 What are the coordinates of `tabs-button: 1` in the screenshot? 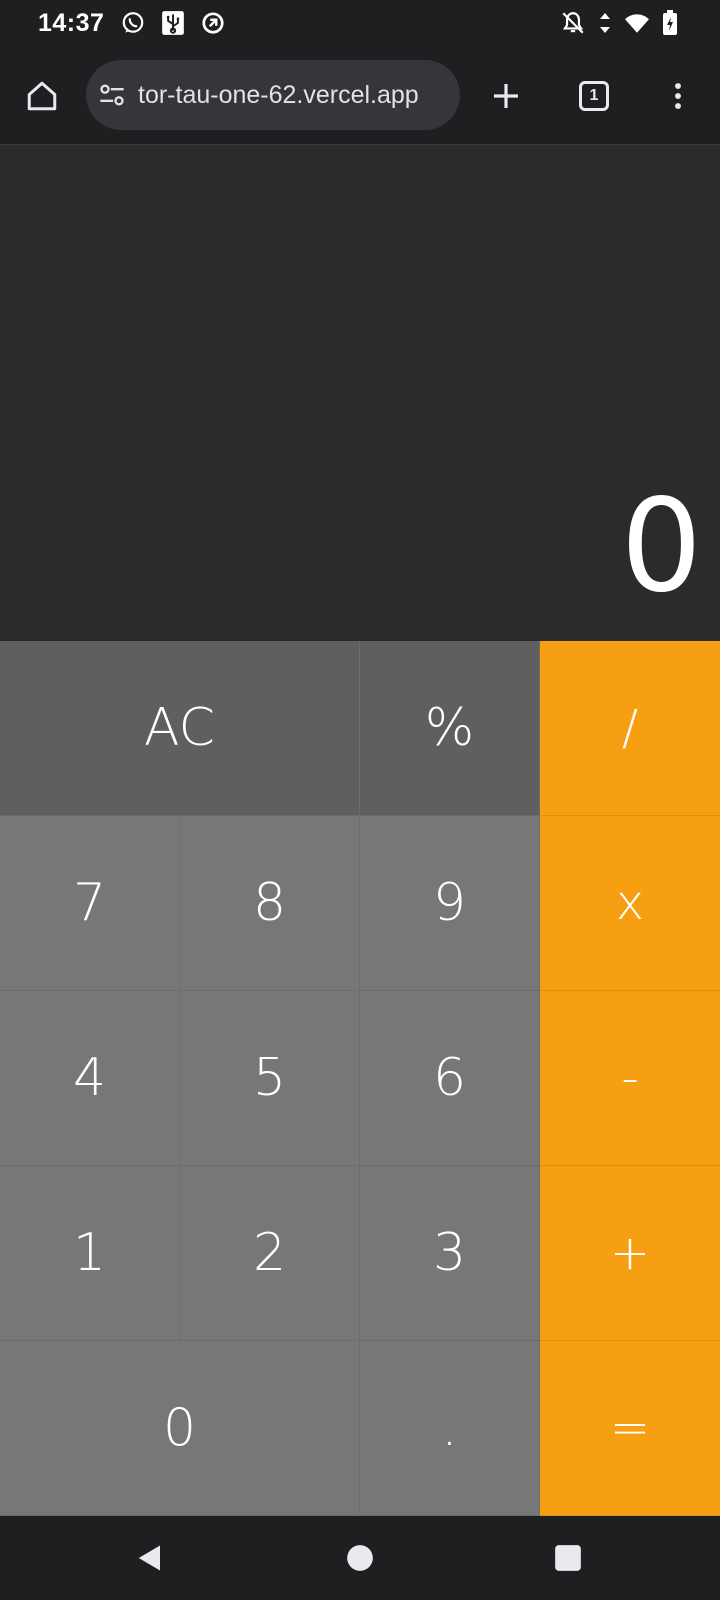 It's located at (594, 96).